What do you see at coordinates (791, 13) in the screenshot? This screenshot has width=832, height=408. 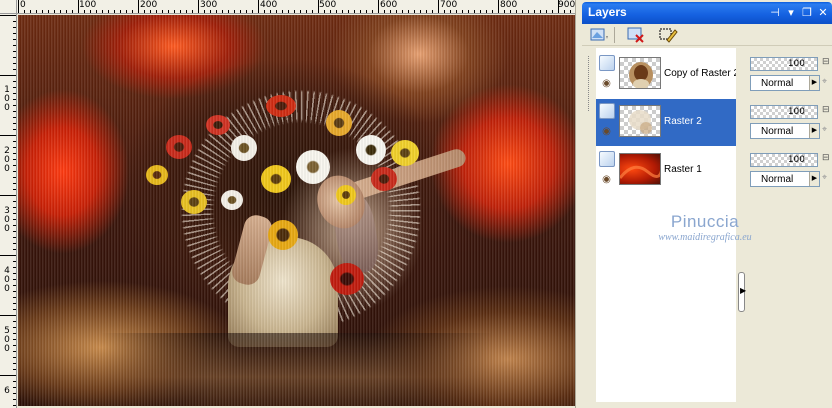 I see `dropdown-icon: ▾` at bounding box center [791, 13].